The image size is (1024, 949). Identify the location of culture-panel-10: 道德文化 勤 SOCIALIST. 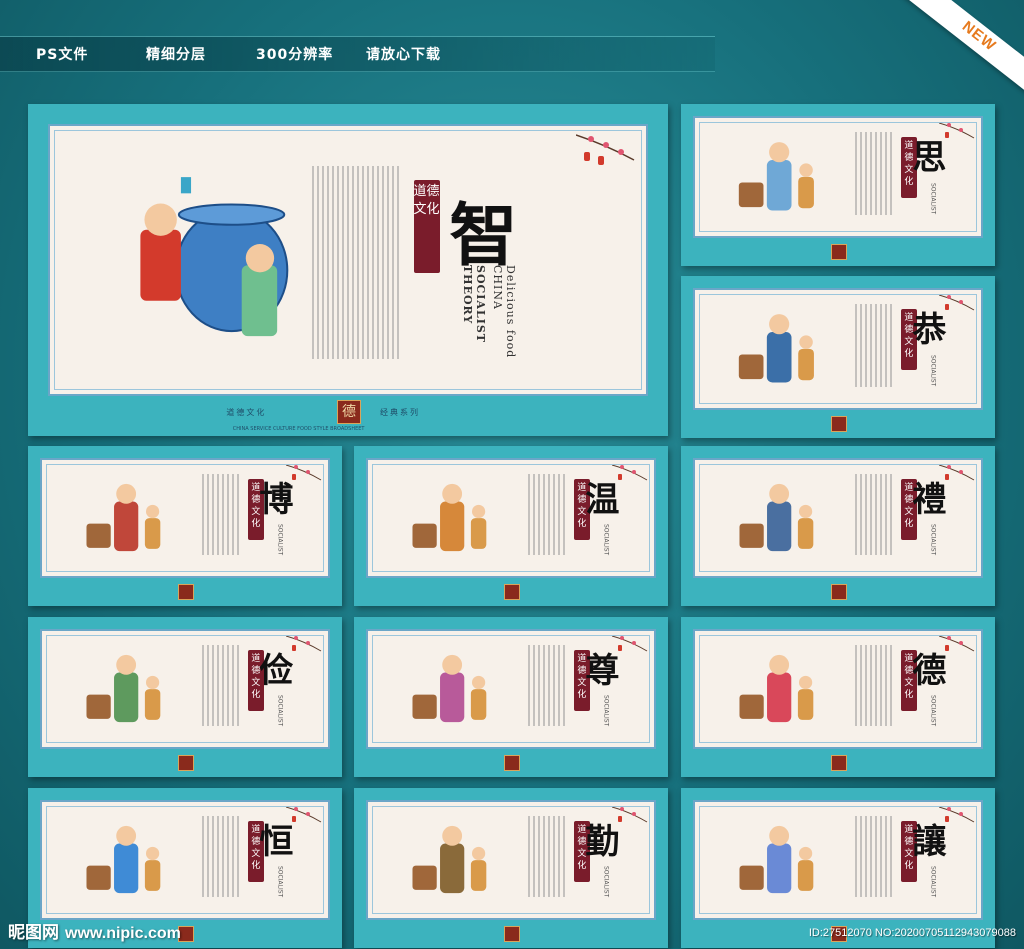
(511, 868).